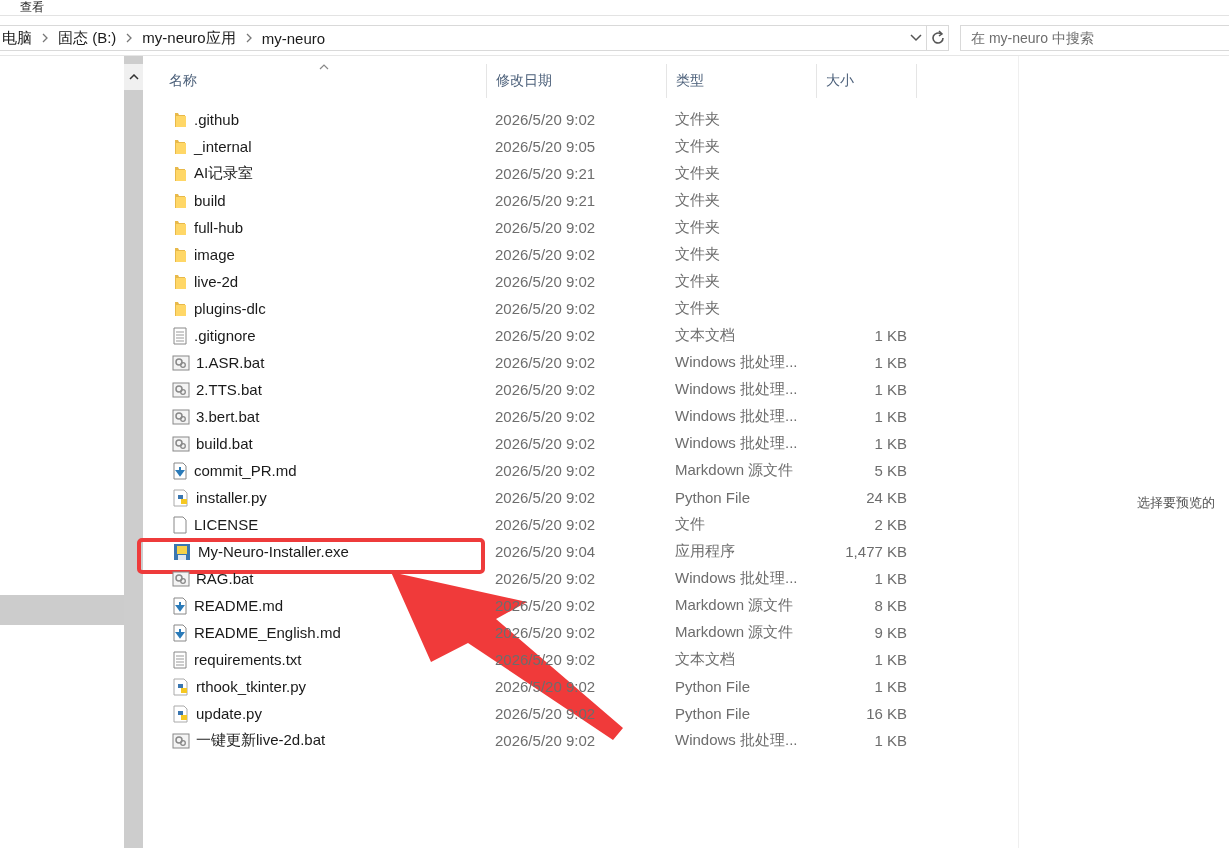 The image size is (1229, 848). I want to click on modified-date: 2026/5/20 9:05, so click(545, 146).